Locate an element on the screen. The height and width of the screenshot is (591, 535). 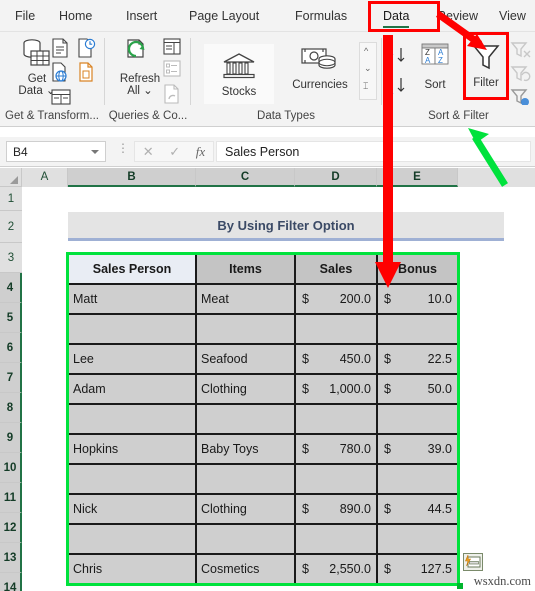
column-header-f is located at coordinates (496, 177).